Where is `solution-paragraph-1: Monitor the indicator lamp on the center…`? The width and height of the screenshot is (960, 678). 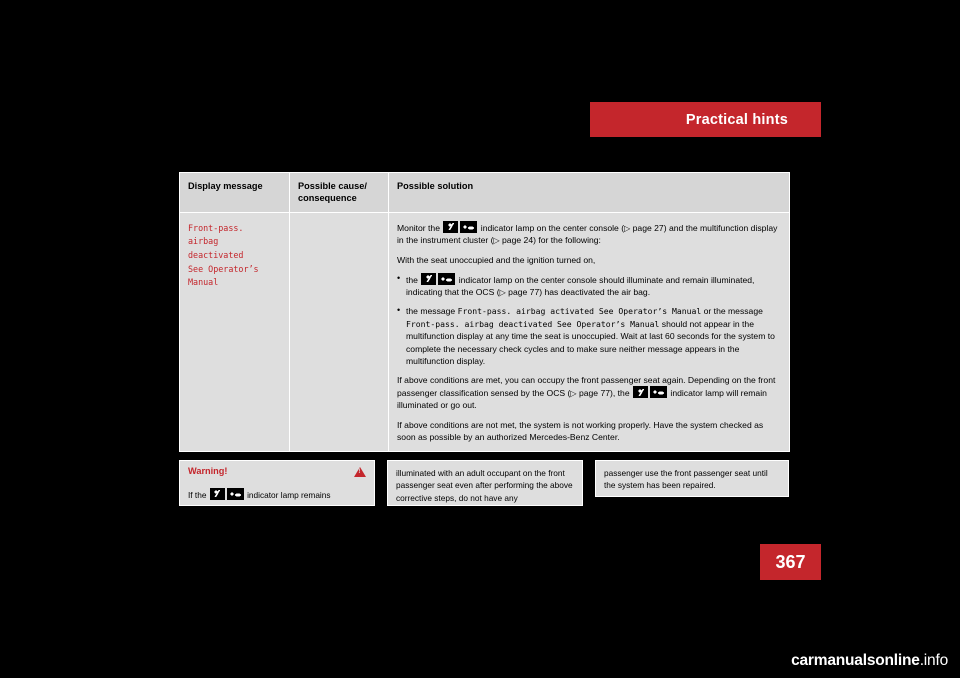 solution-paragraph-1: Monitor the indicator lamp on the center… is located at coordinates (589, 233).